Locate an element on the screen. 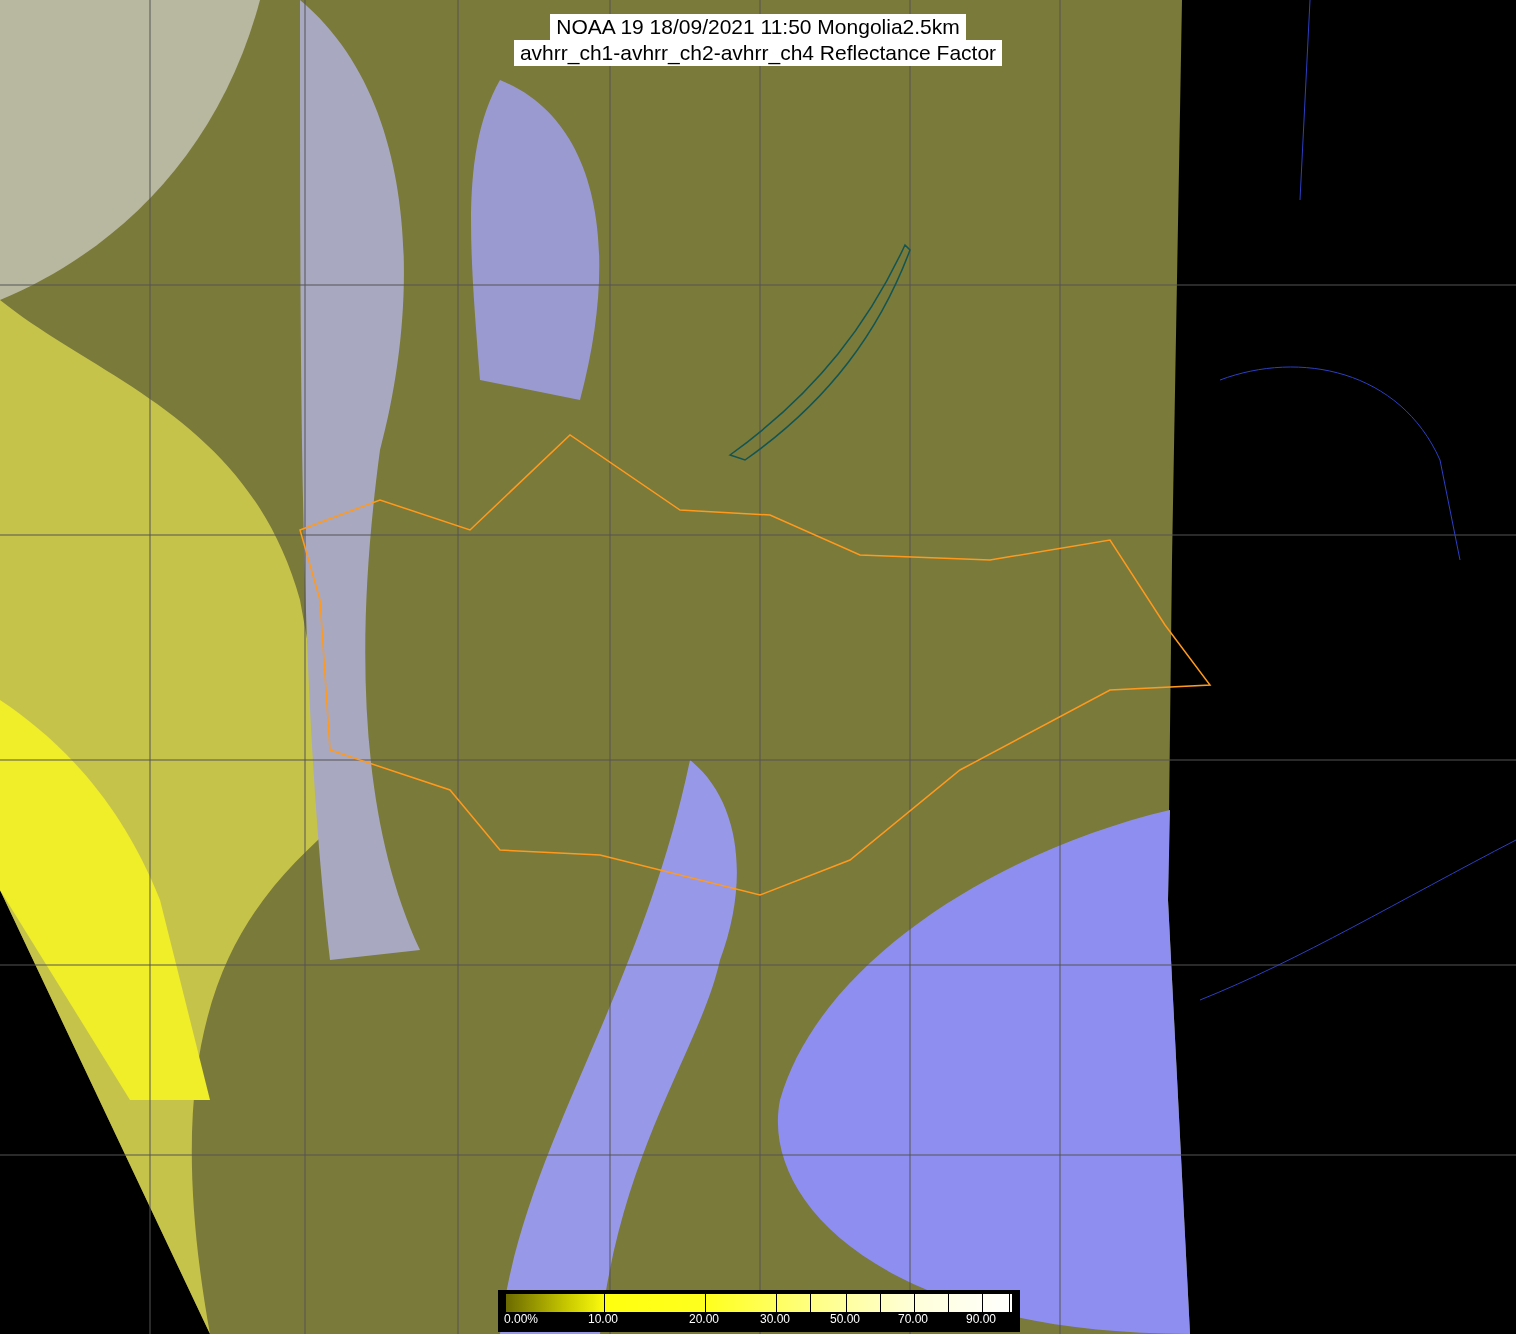 The image size is (1516, 1334). scale-label: 90.00 is located at coordinates (981, 1319).